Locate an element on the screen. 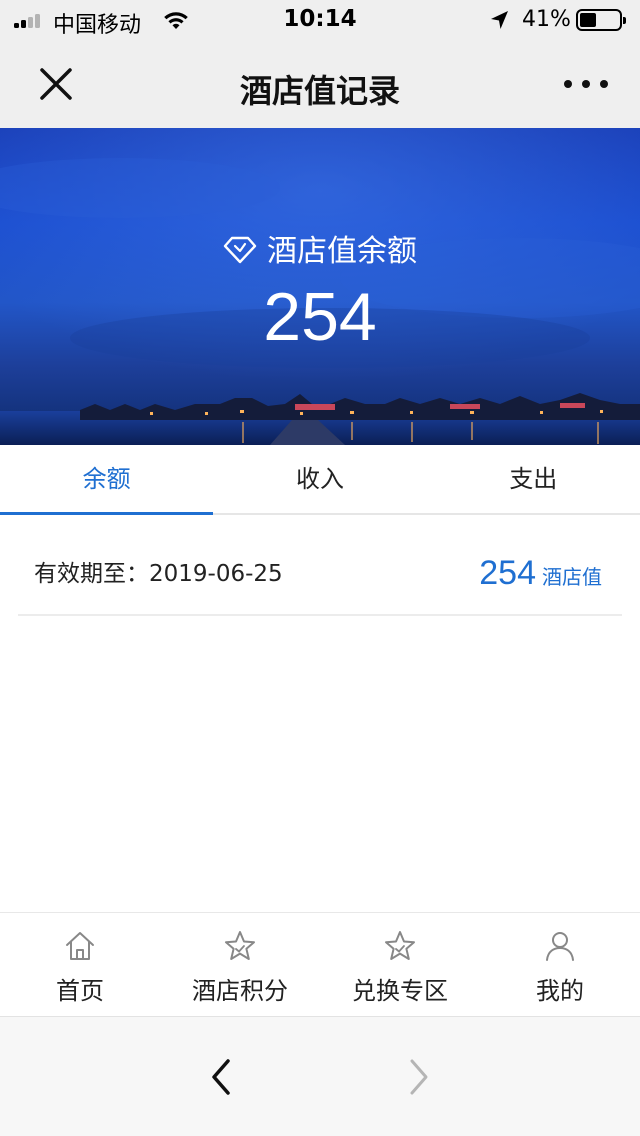  bottom-nav-hotel-points: 酒店积分 is located at coordinates (240, 964).